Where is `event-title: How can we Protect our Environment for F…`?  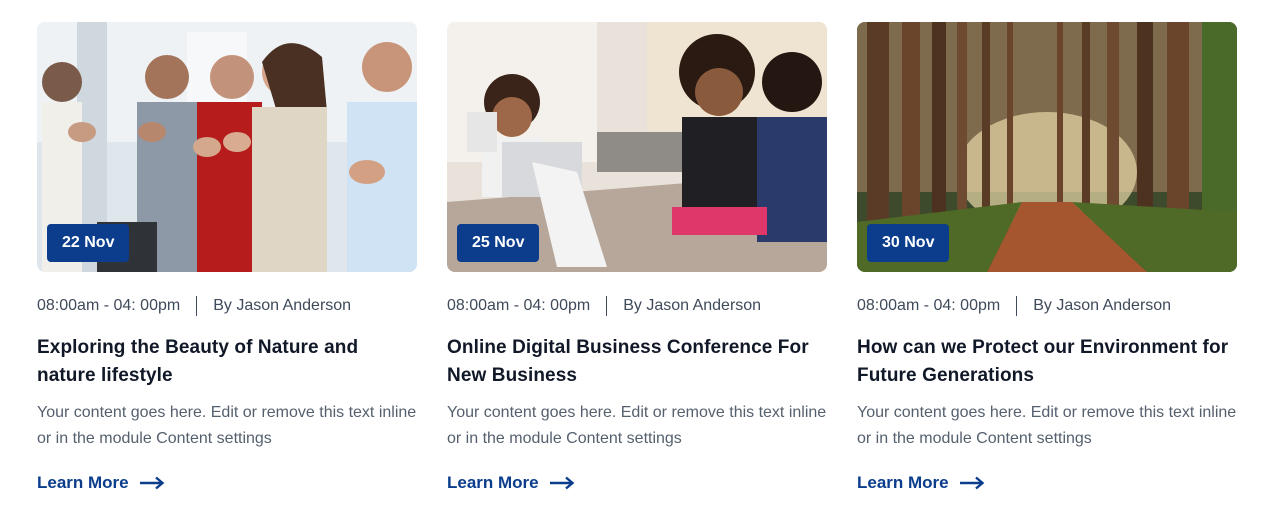 event-title: How can we Protect our Environment for F… is located at coordinates (1047, 362).